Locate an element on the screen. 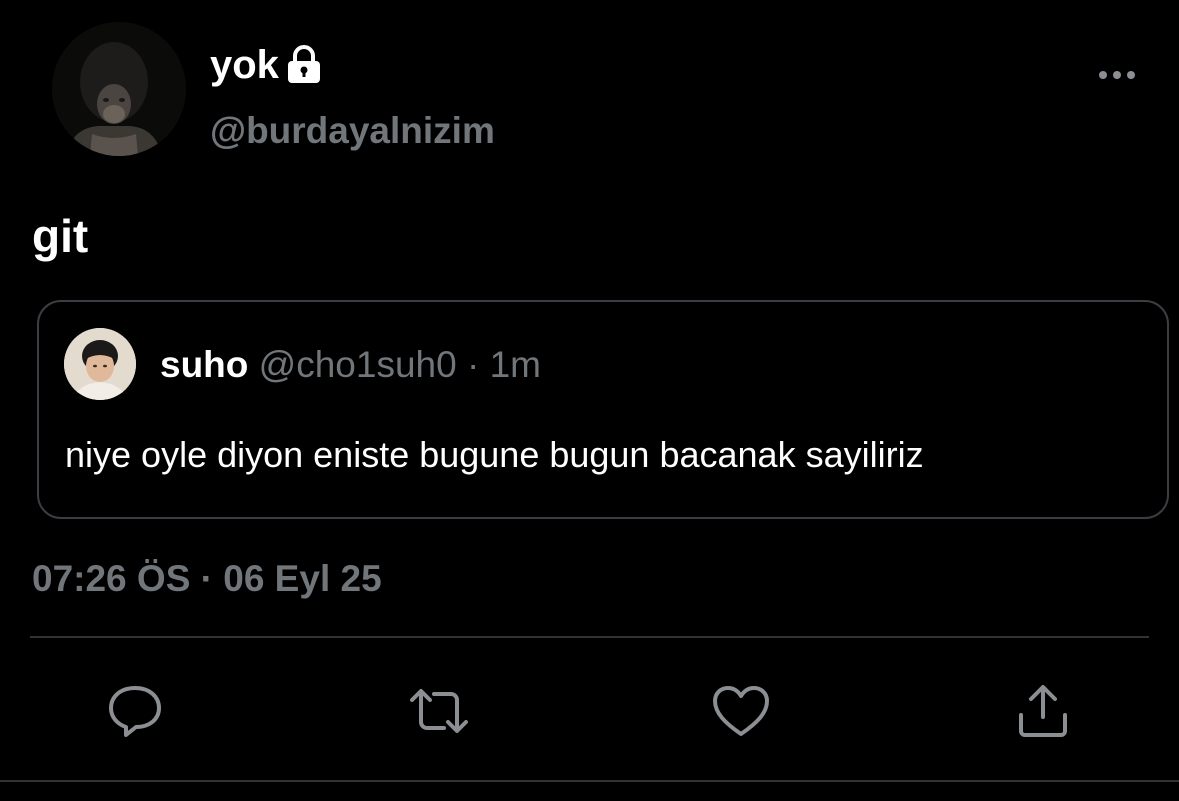  quoted-author-avatar is located at coordinates (100, 364).